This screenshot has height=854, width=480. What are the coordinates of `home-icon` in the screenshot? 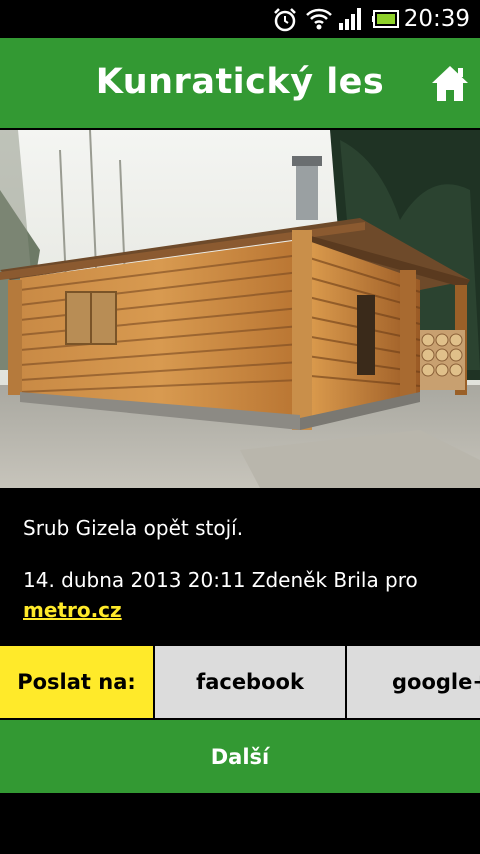 It's located at (450, 83).